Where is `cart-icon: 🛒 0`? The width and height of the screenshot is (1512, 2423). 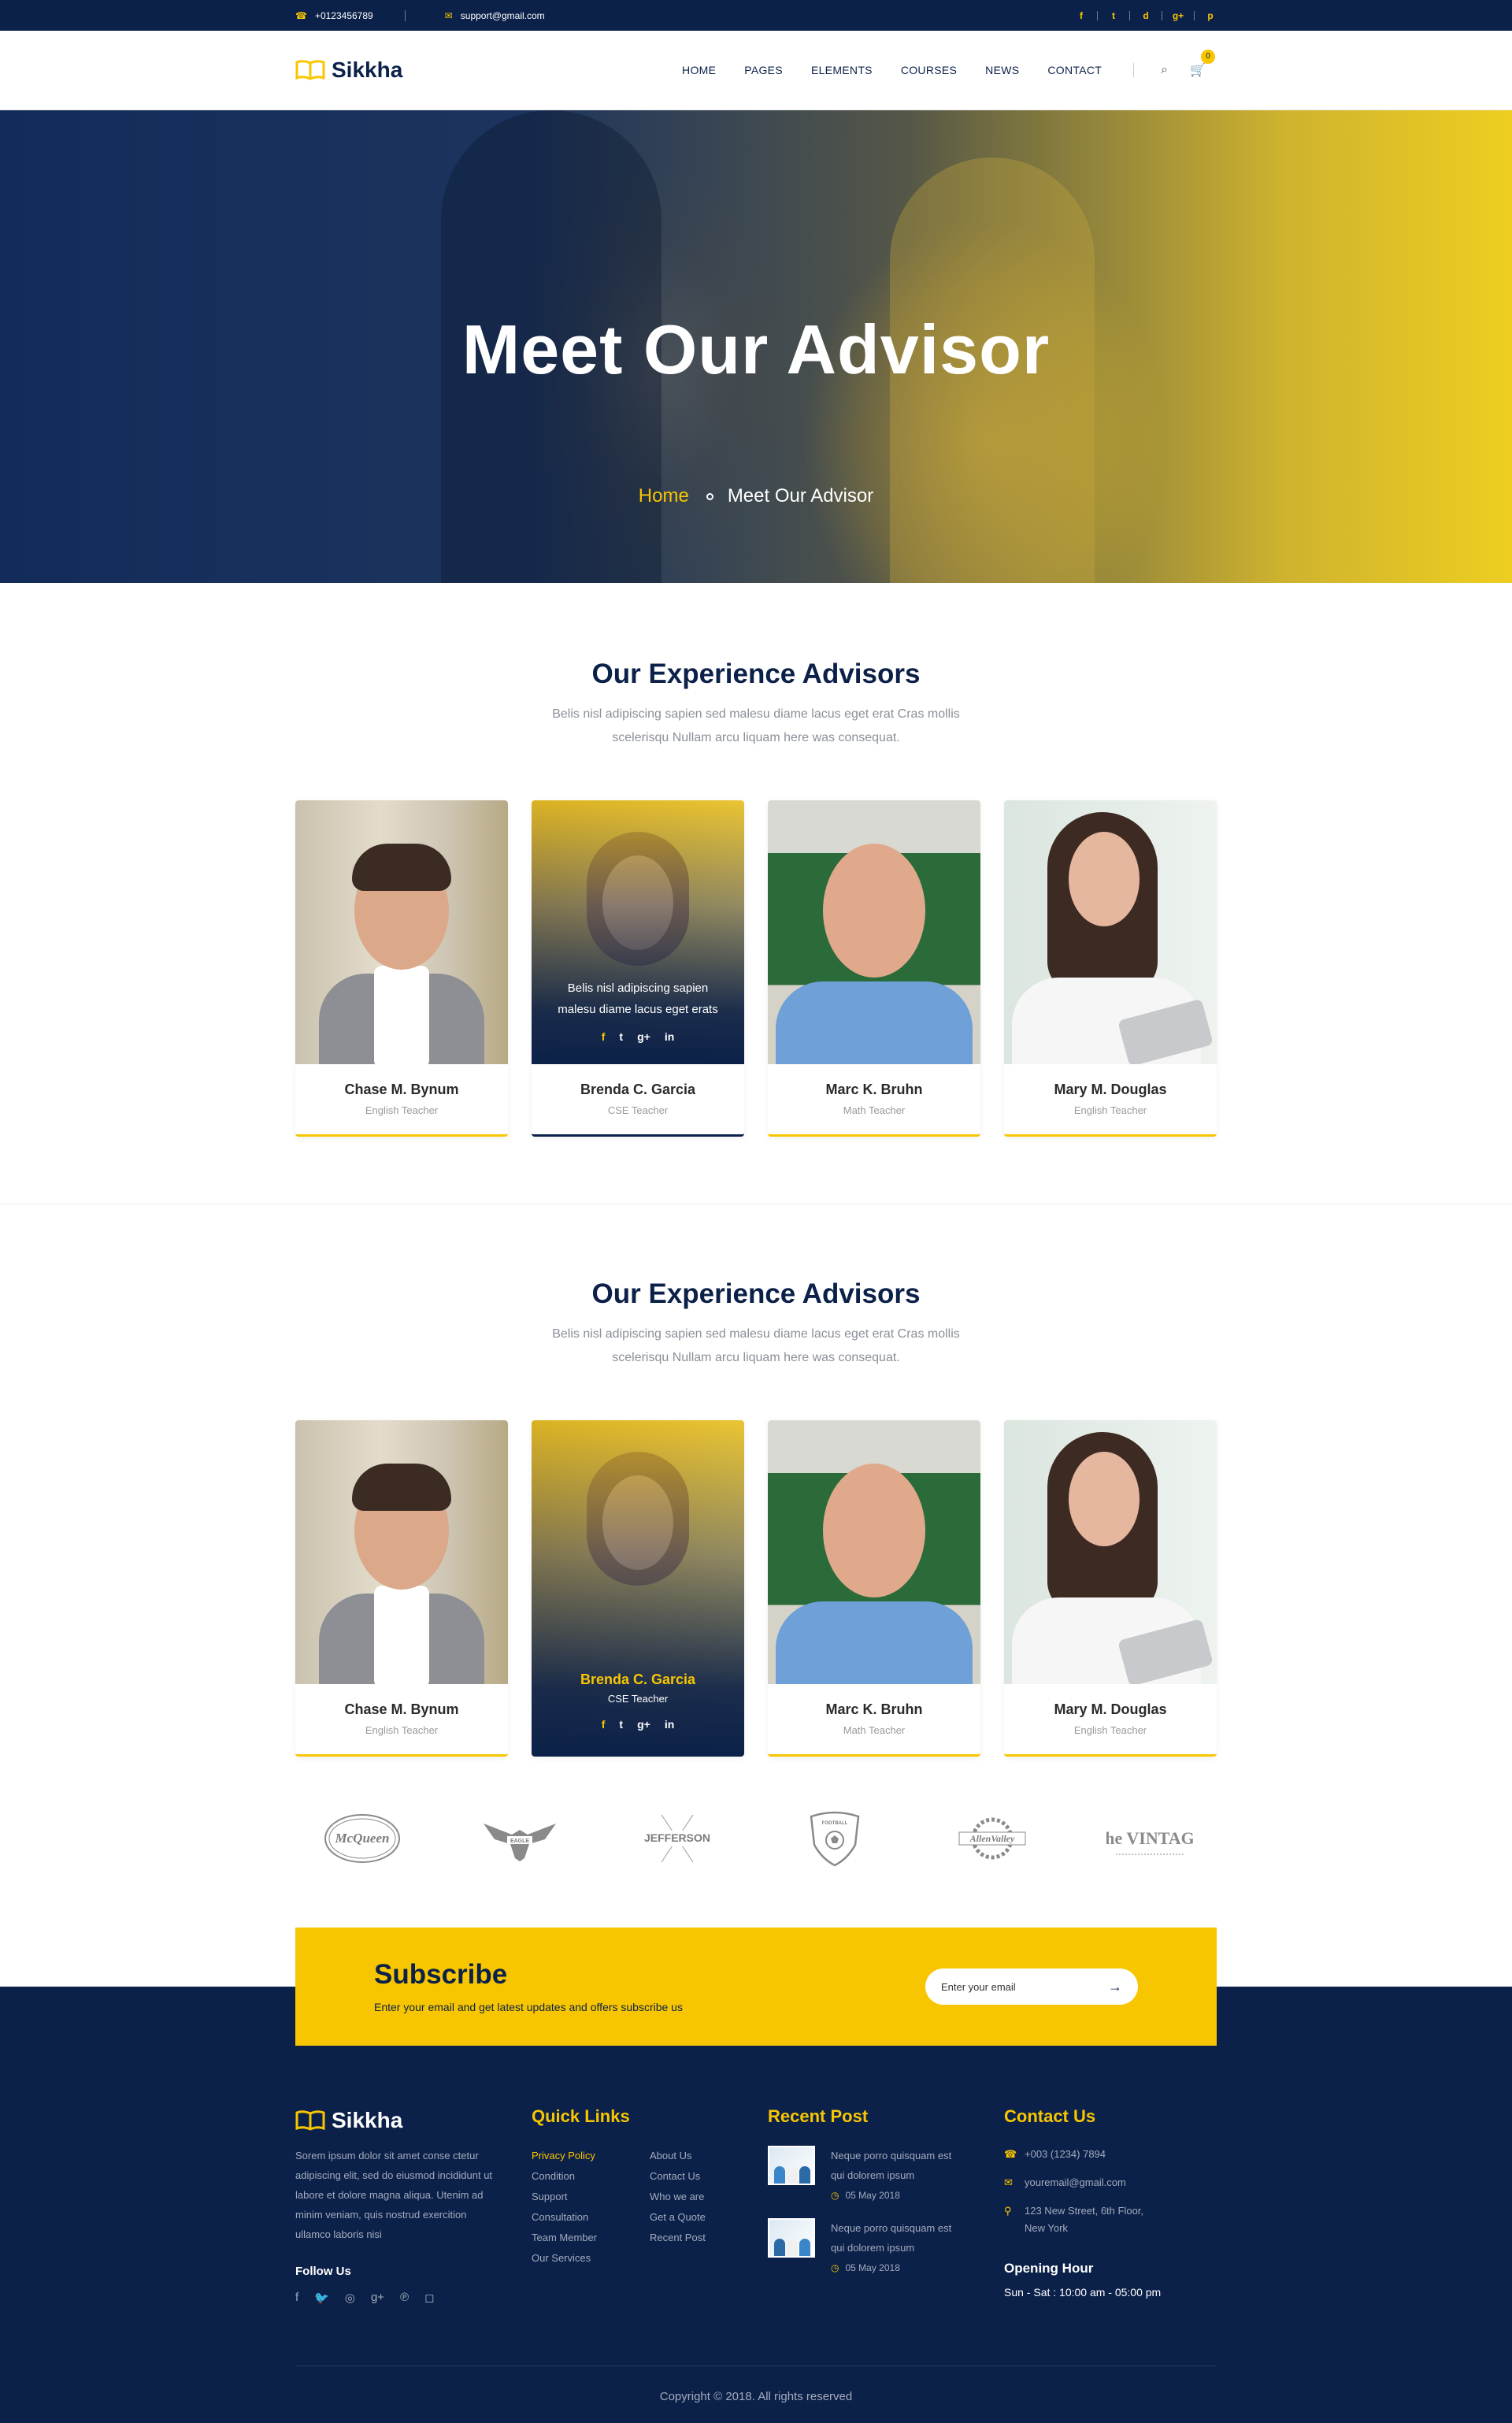 cart-icon: 🛒 0 is located at coordinates (1202, 64).